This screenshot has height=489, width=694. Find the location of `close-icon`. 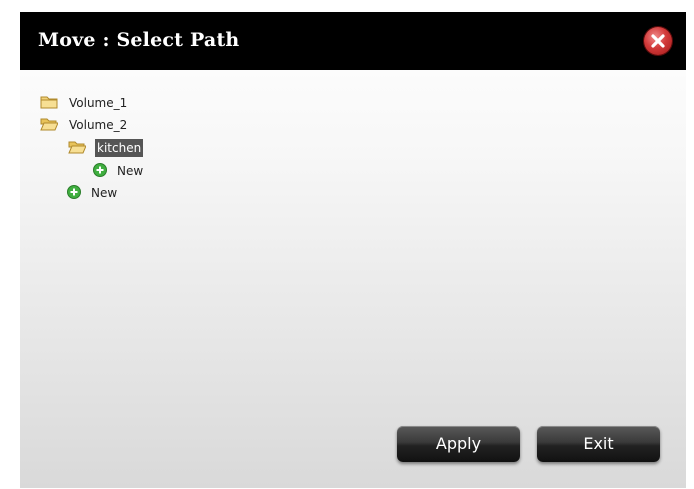

close-icon is located at coordinates (658, 41).